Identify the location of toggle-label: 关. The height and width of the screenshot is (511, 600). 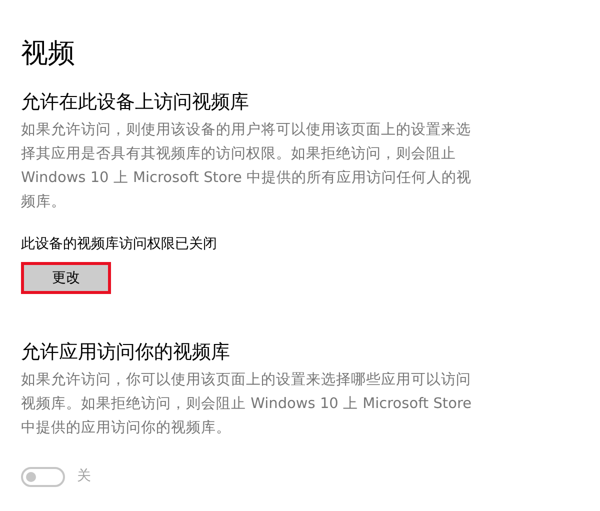
(84, 476).